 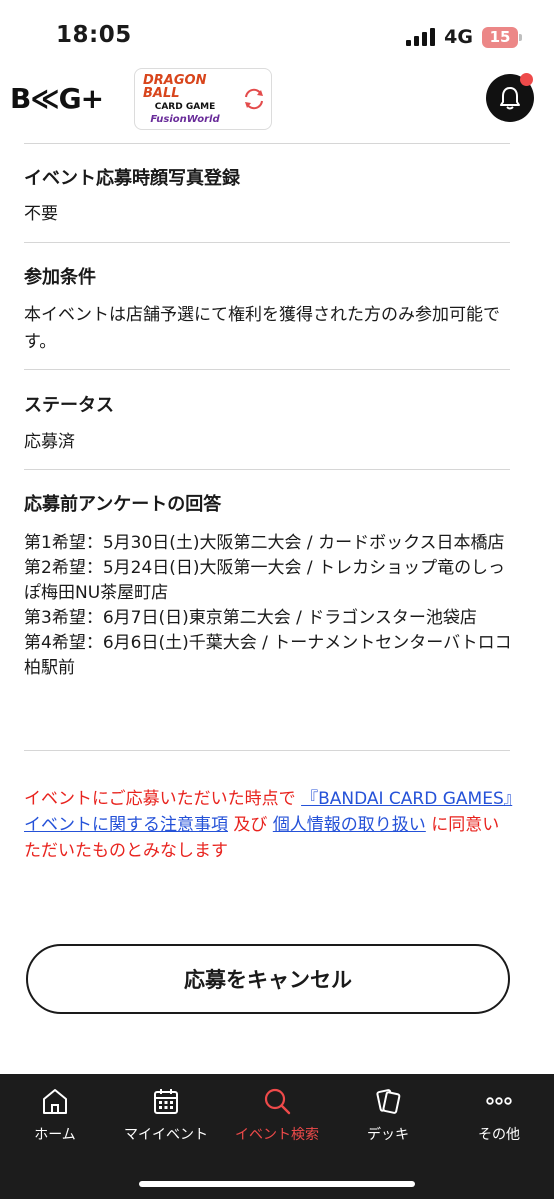 What do you see at coordinates (57, 98) in the screenshot?
I see `app-logo: B≪G+` at bounding box center [57, 98].